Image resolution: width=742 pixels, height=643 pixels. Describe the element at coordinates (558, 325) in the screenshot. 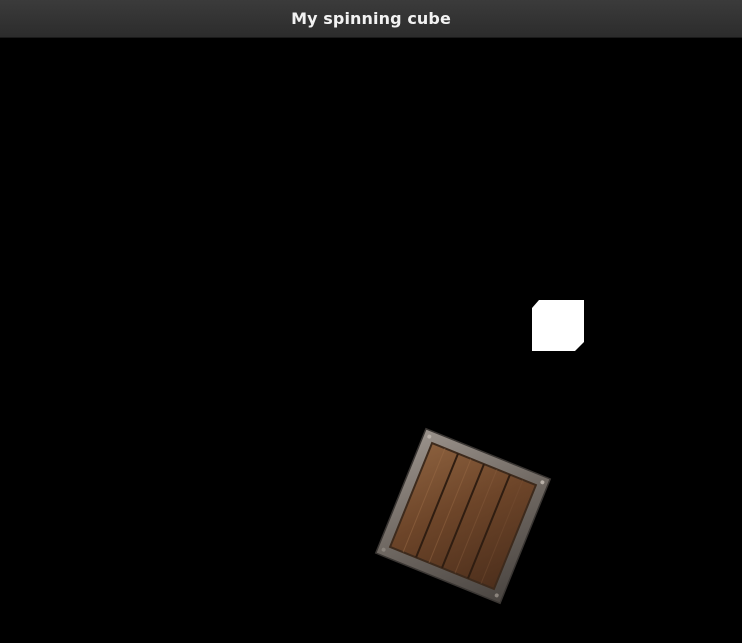

I see `light-cube` at that location.